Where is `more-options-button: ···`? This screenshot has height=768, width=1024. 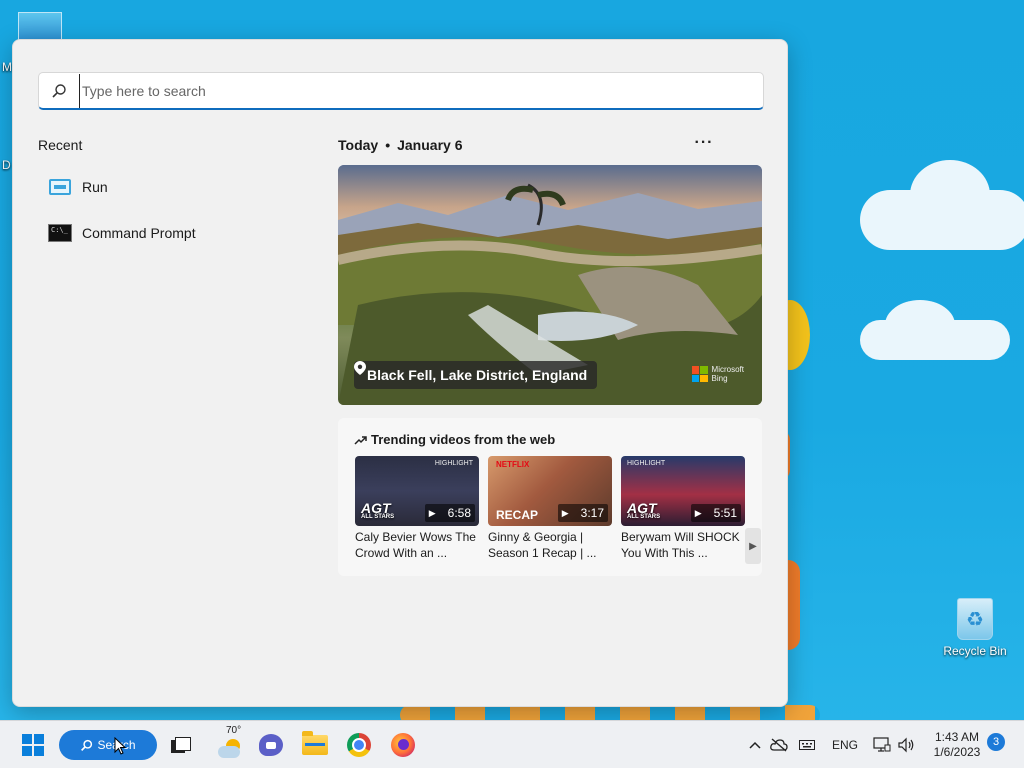 more-options-button: ··· is located at coordinates (704, 143).